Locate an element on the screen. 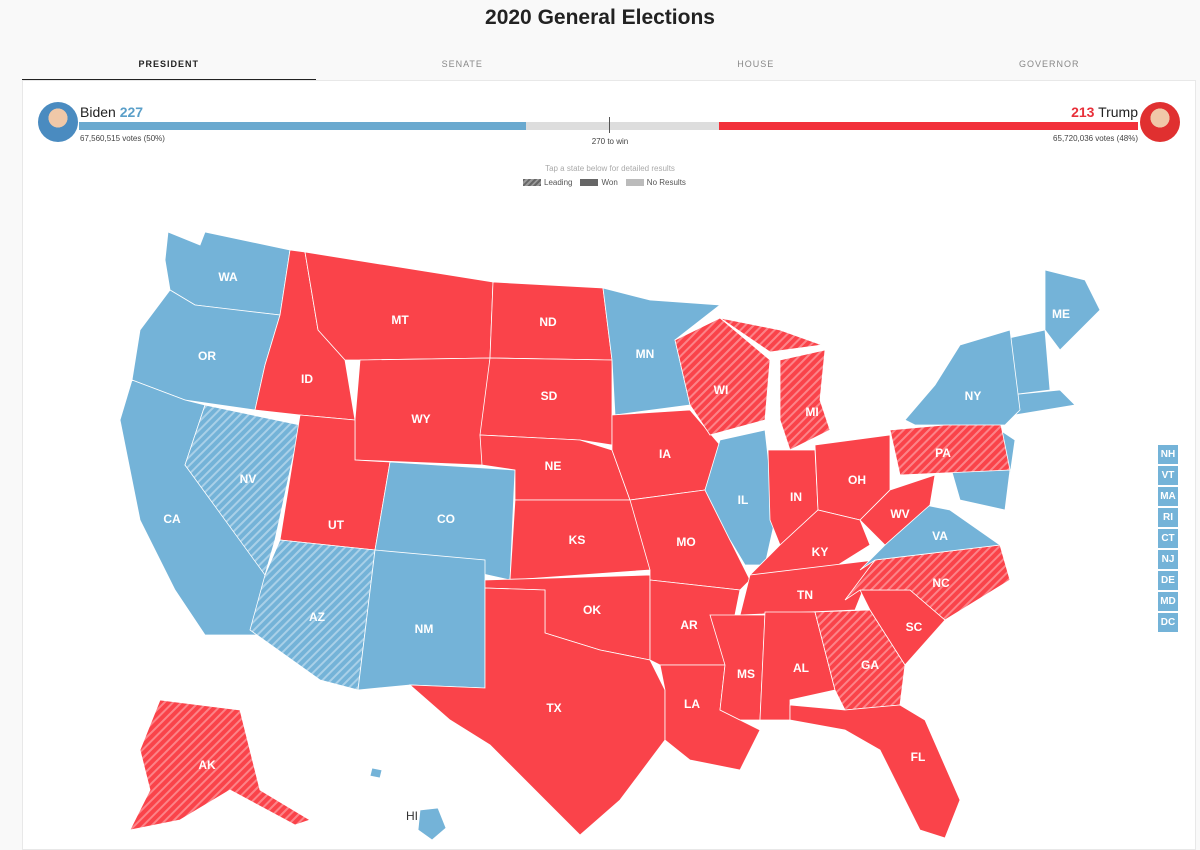  state-ny is located at coordinates (962, 377).